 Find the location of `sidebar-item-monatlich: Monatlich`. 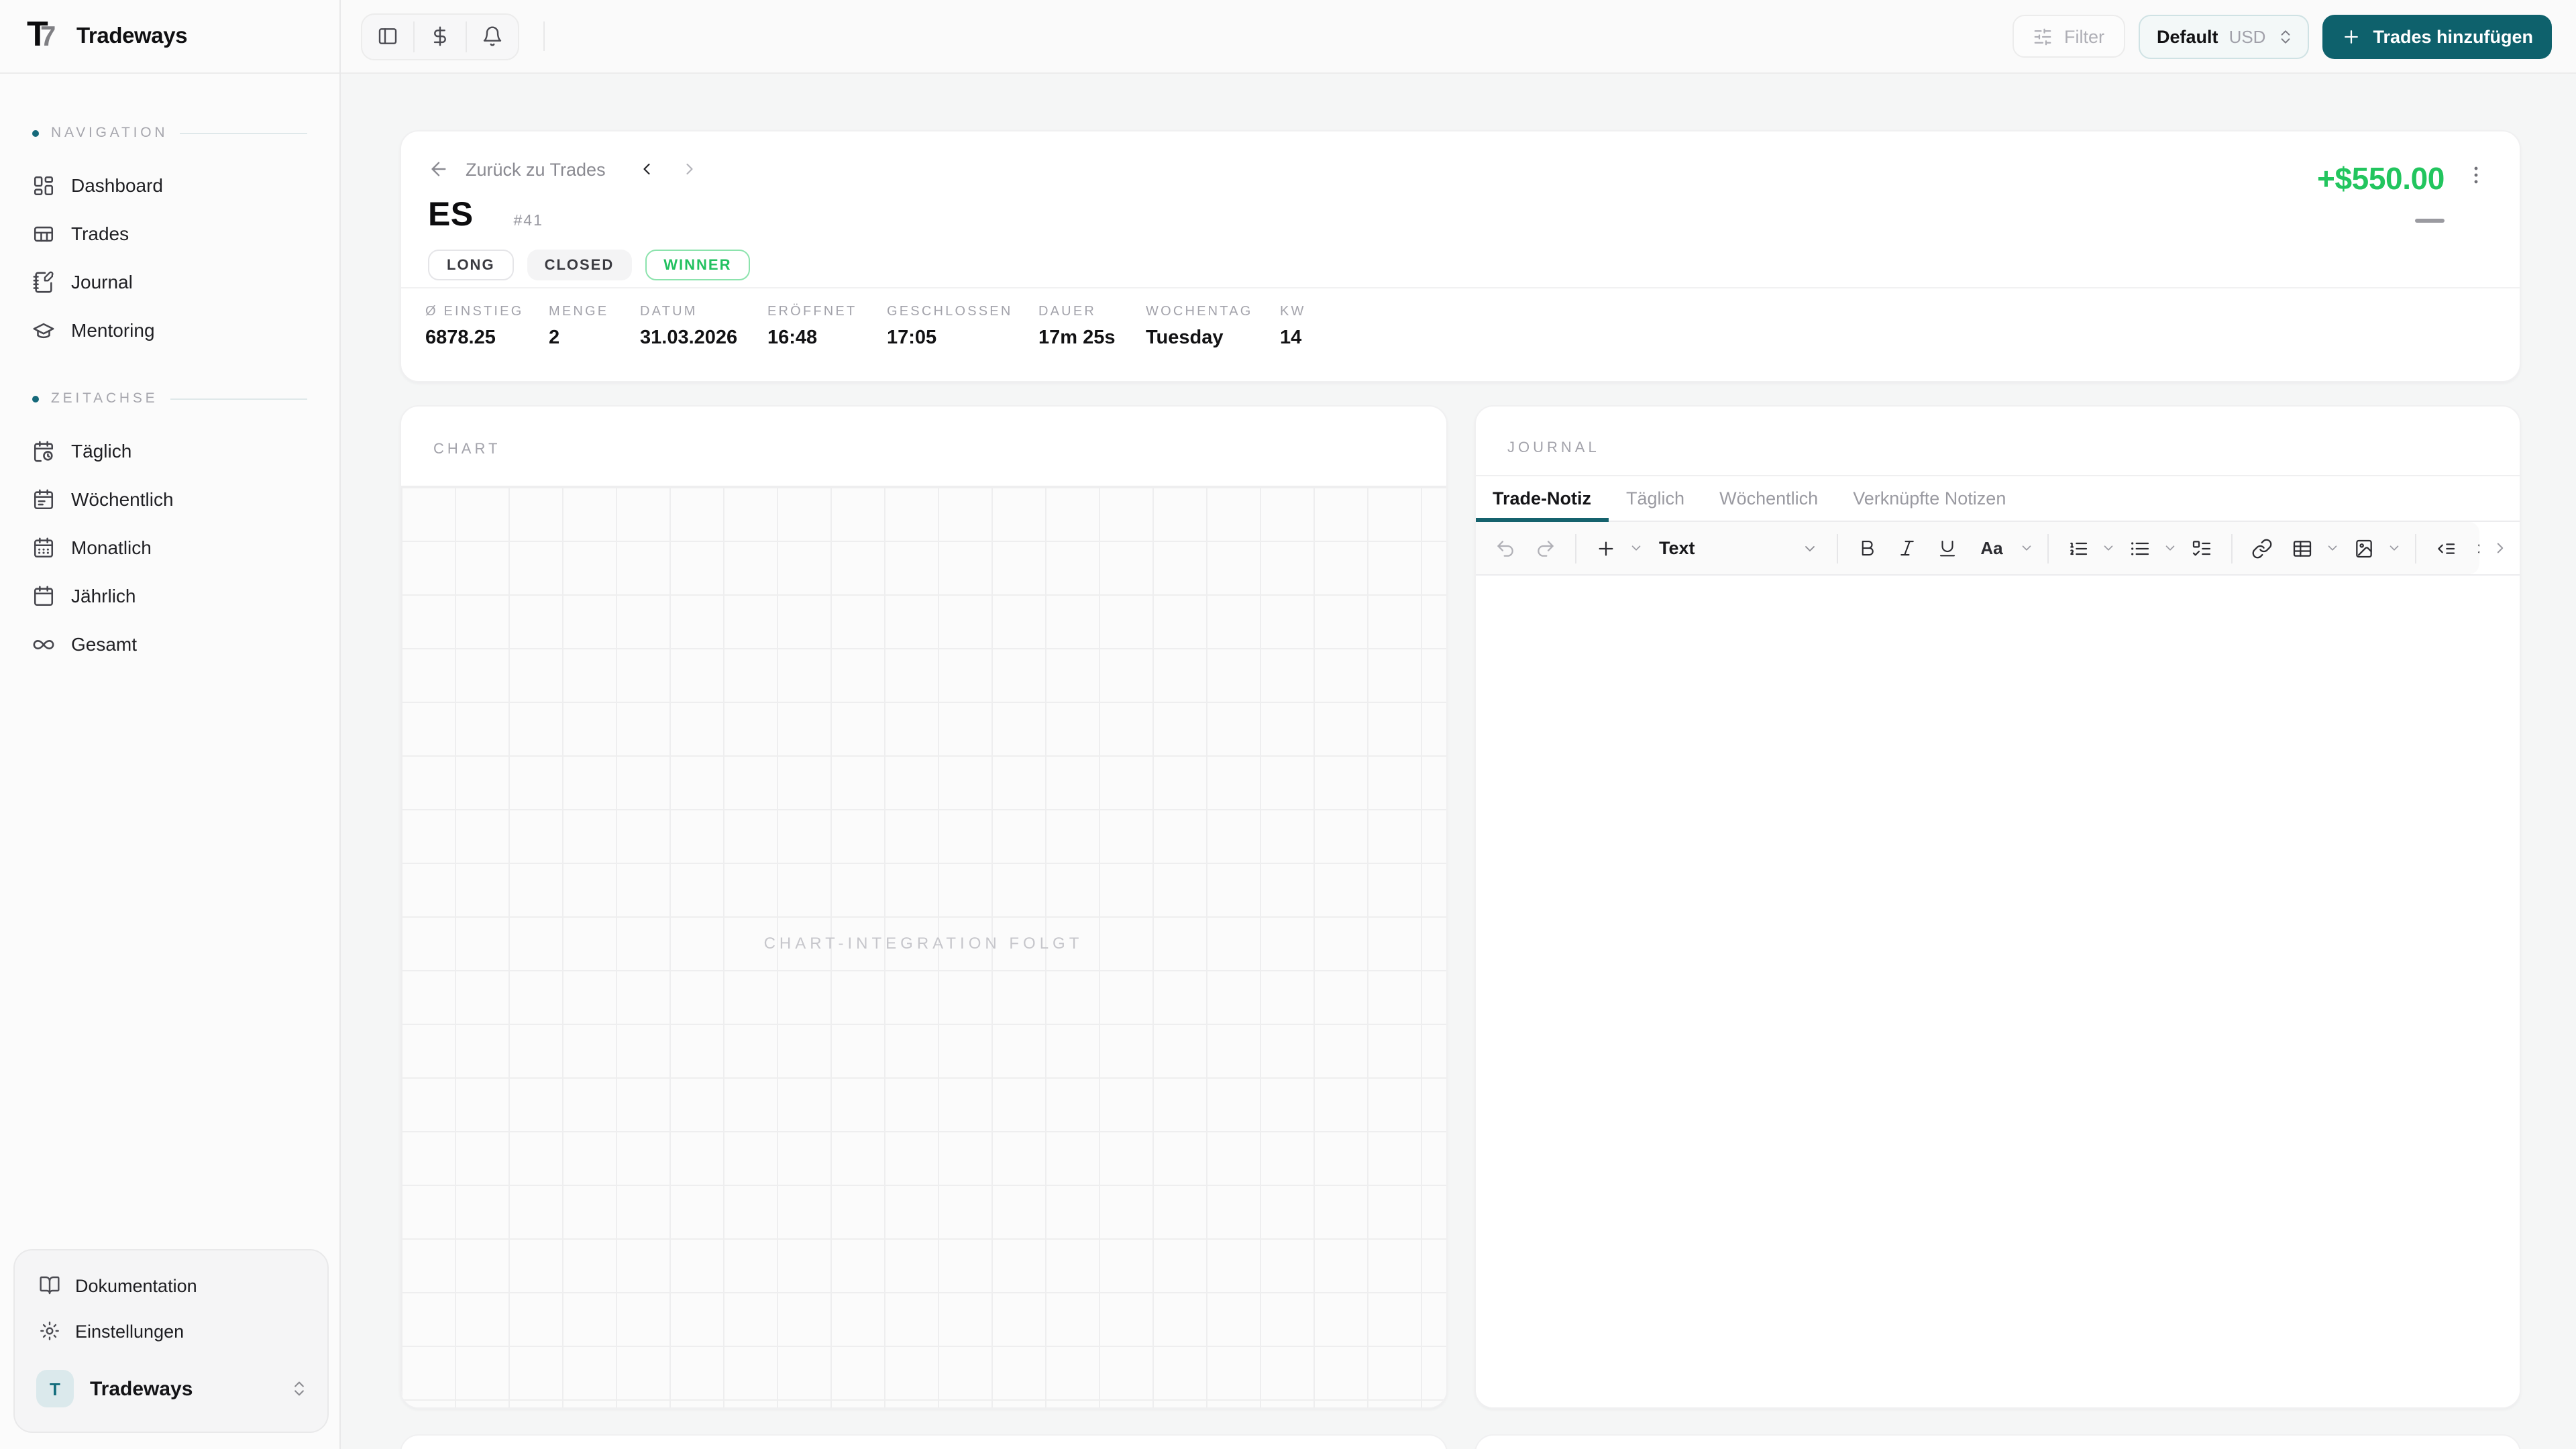

sidebar-item-monatlich: Monatlich is located at coordinates (170, 547).